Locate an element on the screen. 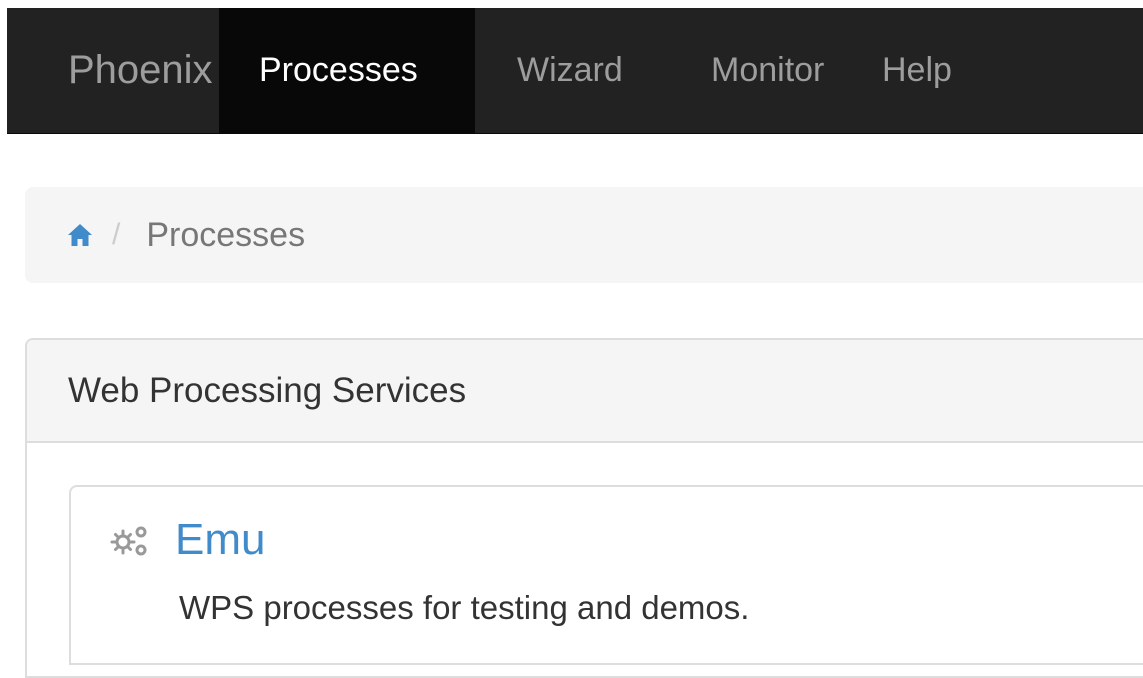 This screenshot has width=1143, height=678. breadcrumb: / Processes is located at coordinates (584, 235).